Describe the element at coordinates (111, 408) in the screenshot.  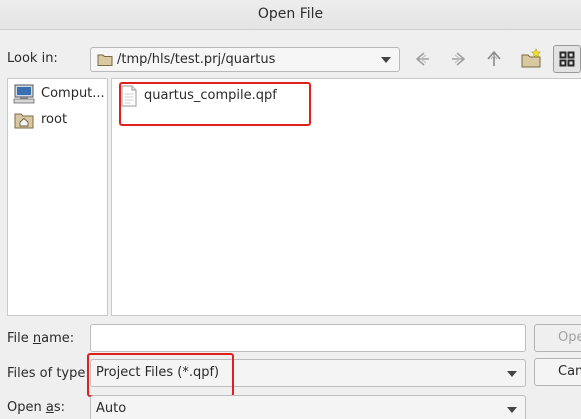
I see `open-as-value: Auto` at that location.